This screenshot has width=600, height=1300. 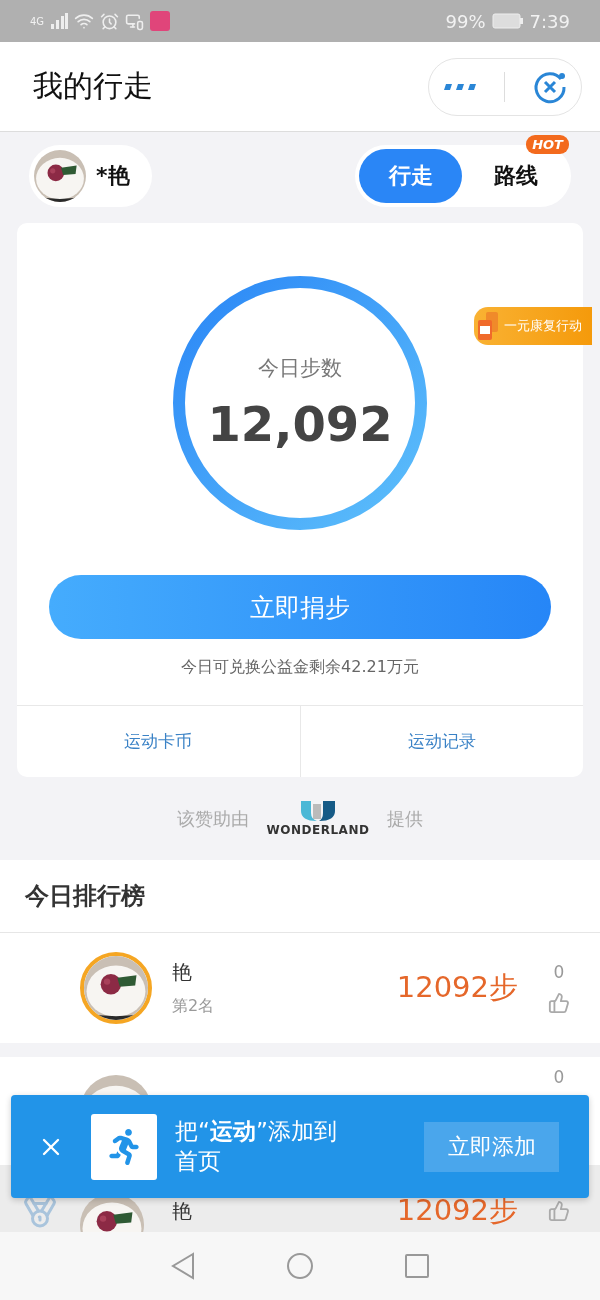 What do you see at coordinates (417, 1266) in the screenshot?
I see `recents-icon` at bounding box center [417, 1266].